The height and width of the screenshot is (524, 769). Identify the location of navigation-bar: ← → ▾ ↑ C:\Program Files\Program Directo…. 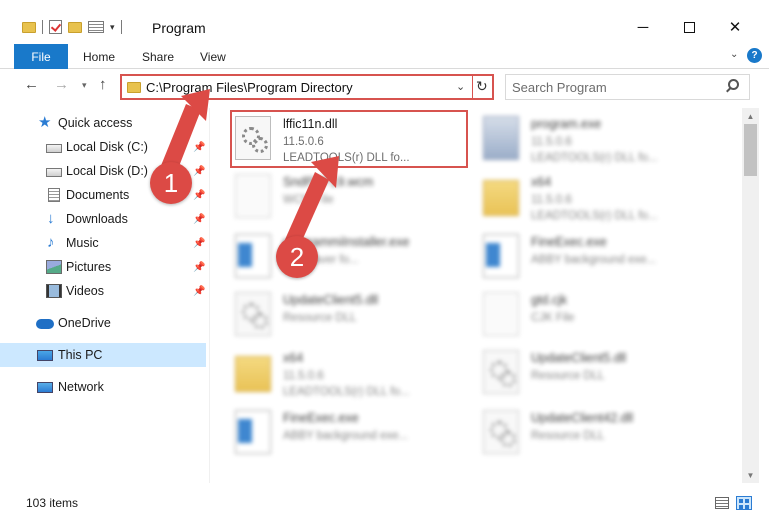
(384, 86).